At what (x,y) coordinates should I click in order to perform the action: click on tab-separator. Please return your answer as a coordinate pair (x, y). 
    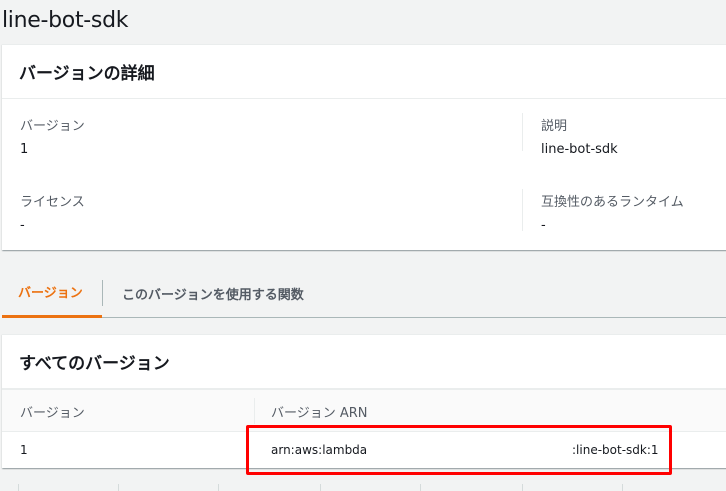
    Looking at the image, I should click on (102, 293).